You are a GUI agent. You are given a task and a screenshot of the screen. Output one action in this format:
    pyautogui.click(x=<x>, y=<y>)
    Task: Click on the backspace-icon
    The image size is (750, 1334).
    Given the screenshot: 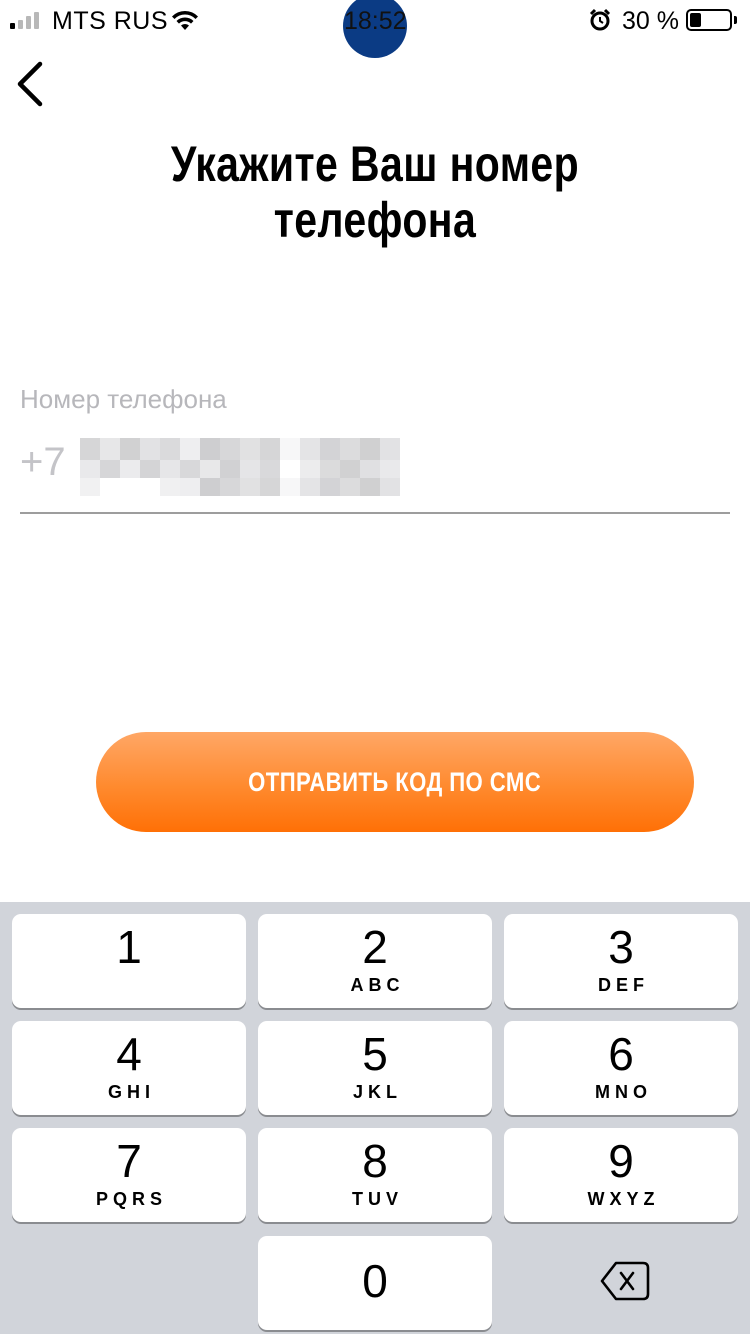 What is the action you would take?
    pyautogui.click(x=625, y=1281)
    